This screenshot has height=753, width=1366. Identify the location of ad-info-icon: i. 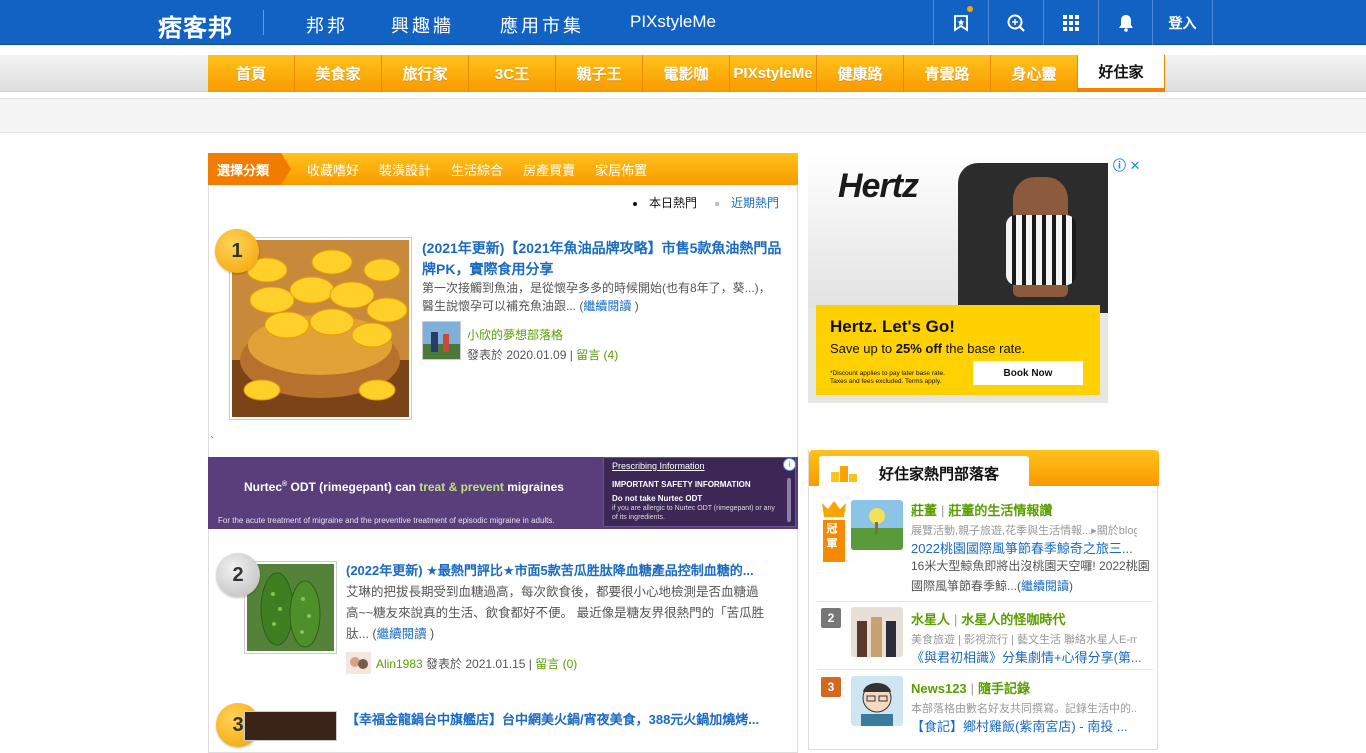
(789, 464).